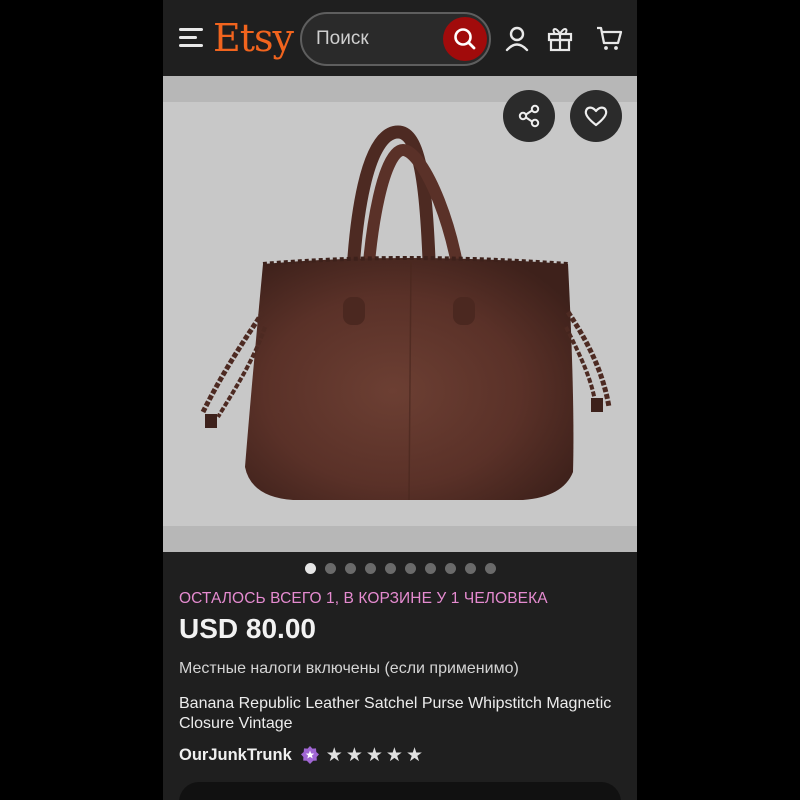  I want to click on share-icon, so click(529, 116).